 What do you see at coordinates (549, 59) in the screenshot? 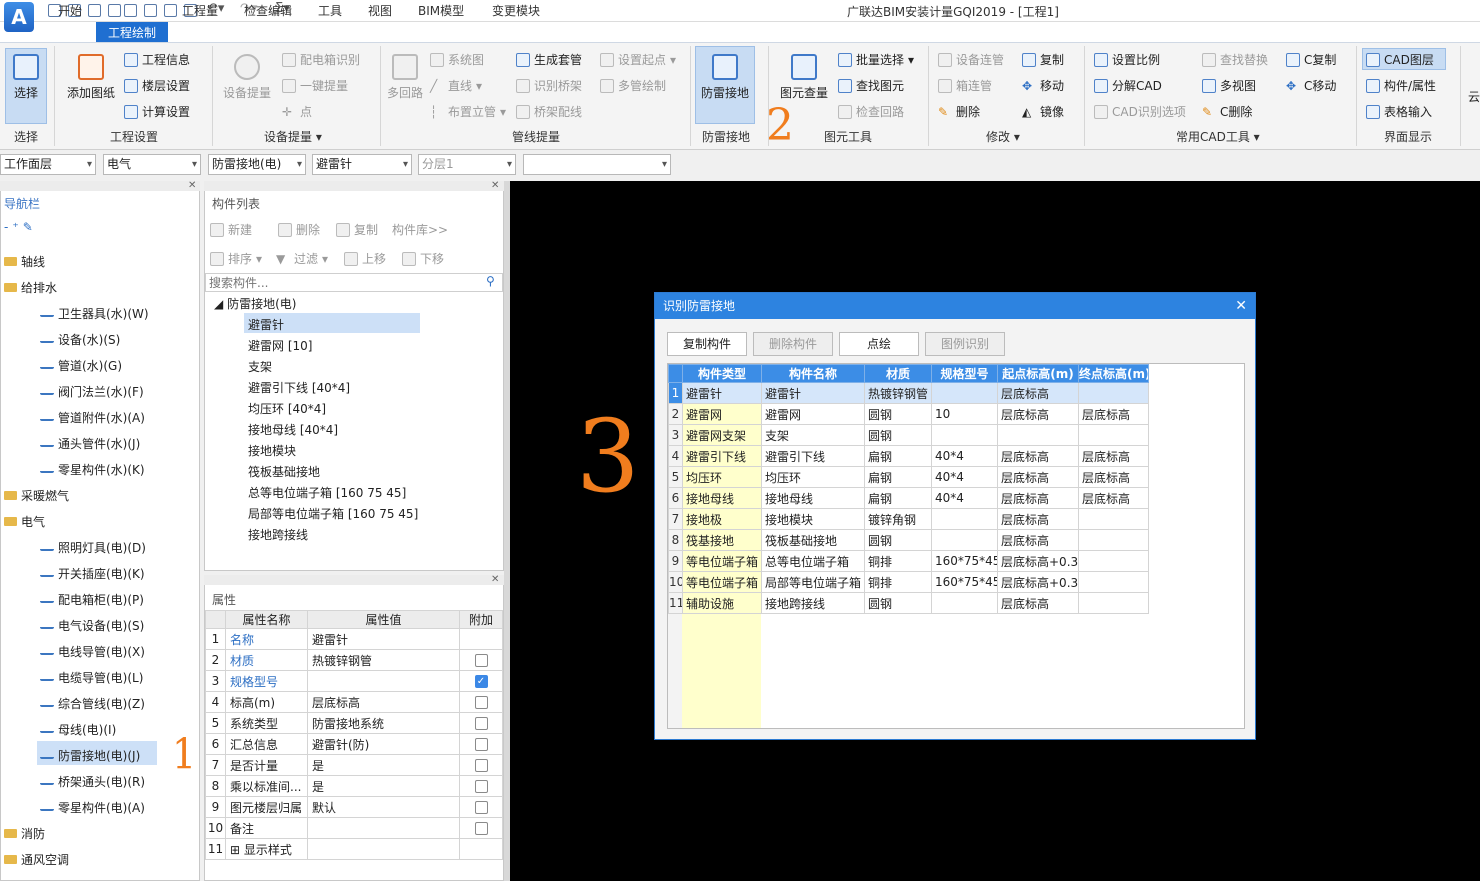
I see `gen-fitting-button: 生成套管` at bounding box center [549, 59].